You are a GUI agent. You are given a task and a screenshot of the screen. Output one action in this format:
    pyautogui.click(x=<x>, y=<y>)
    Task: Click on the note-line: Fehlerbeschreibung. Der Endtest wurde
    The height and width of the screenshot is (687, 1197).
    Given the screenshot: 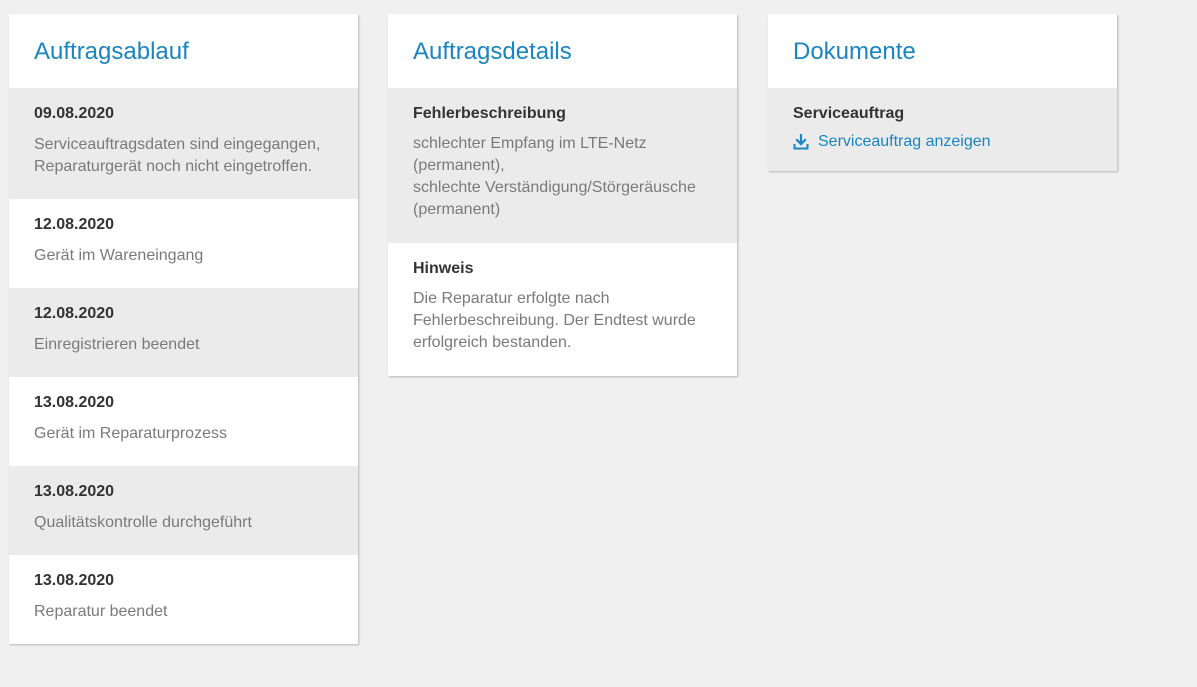 What is the action you would take?
    pyautogui.click(x=554, y=320)
    